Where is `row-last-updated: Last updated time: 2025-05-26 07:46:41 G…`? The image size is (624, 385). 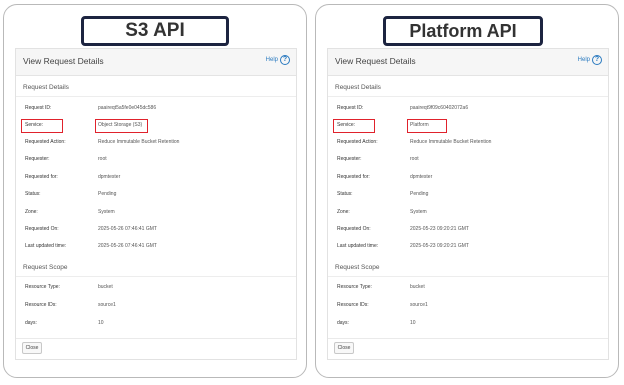 row-last-updated: Last updated time: 2025-05-26 07:46:41 G… is located at coordinates (157, 246).